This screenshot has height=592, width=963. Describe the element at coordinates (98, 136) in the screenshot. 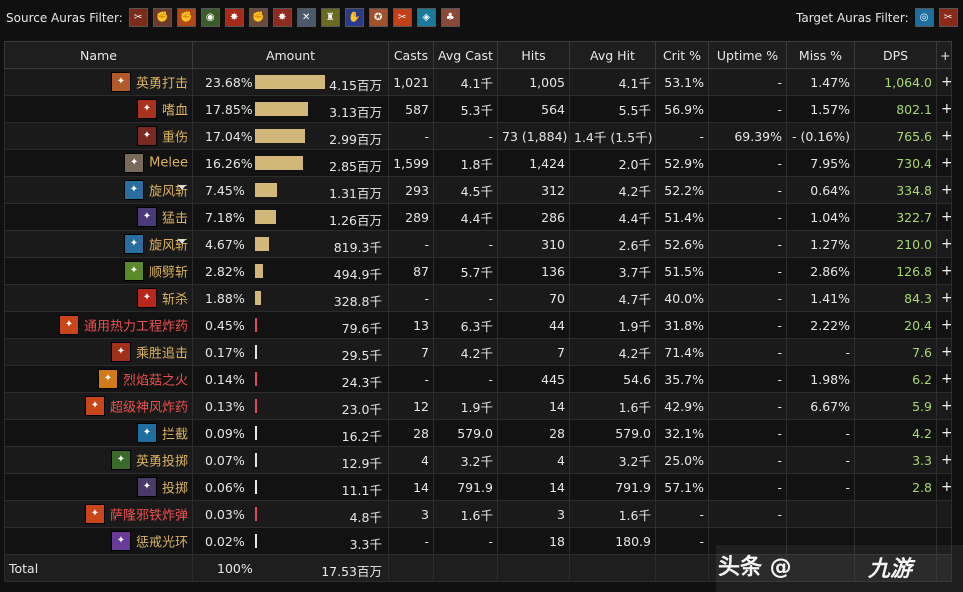

I see `ability-cell: ✦ 重伤` at that location.